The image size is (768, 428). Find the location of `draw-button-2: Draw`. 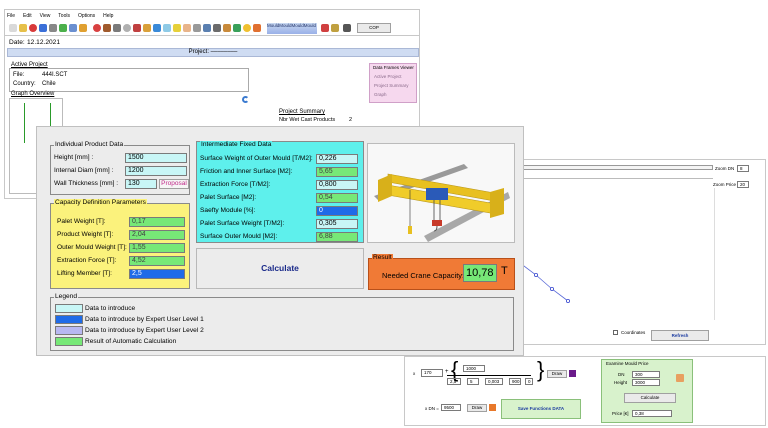

draw-button-2: Draw is located at coordinates (477, 408).